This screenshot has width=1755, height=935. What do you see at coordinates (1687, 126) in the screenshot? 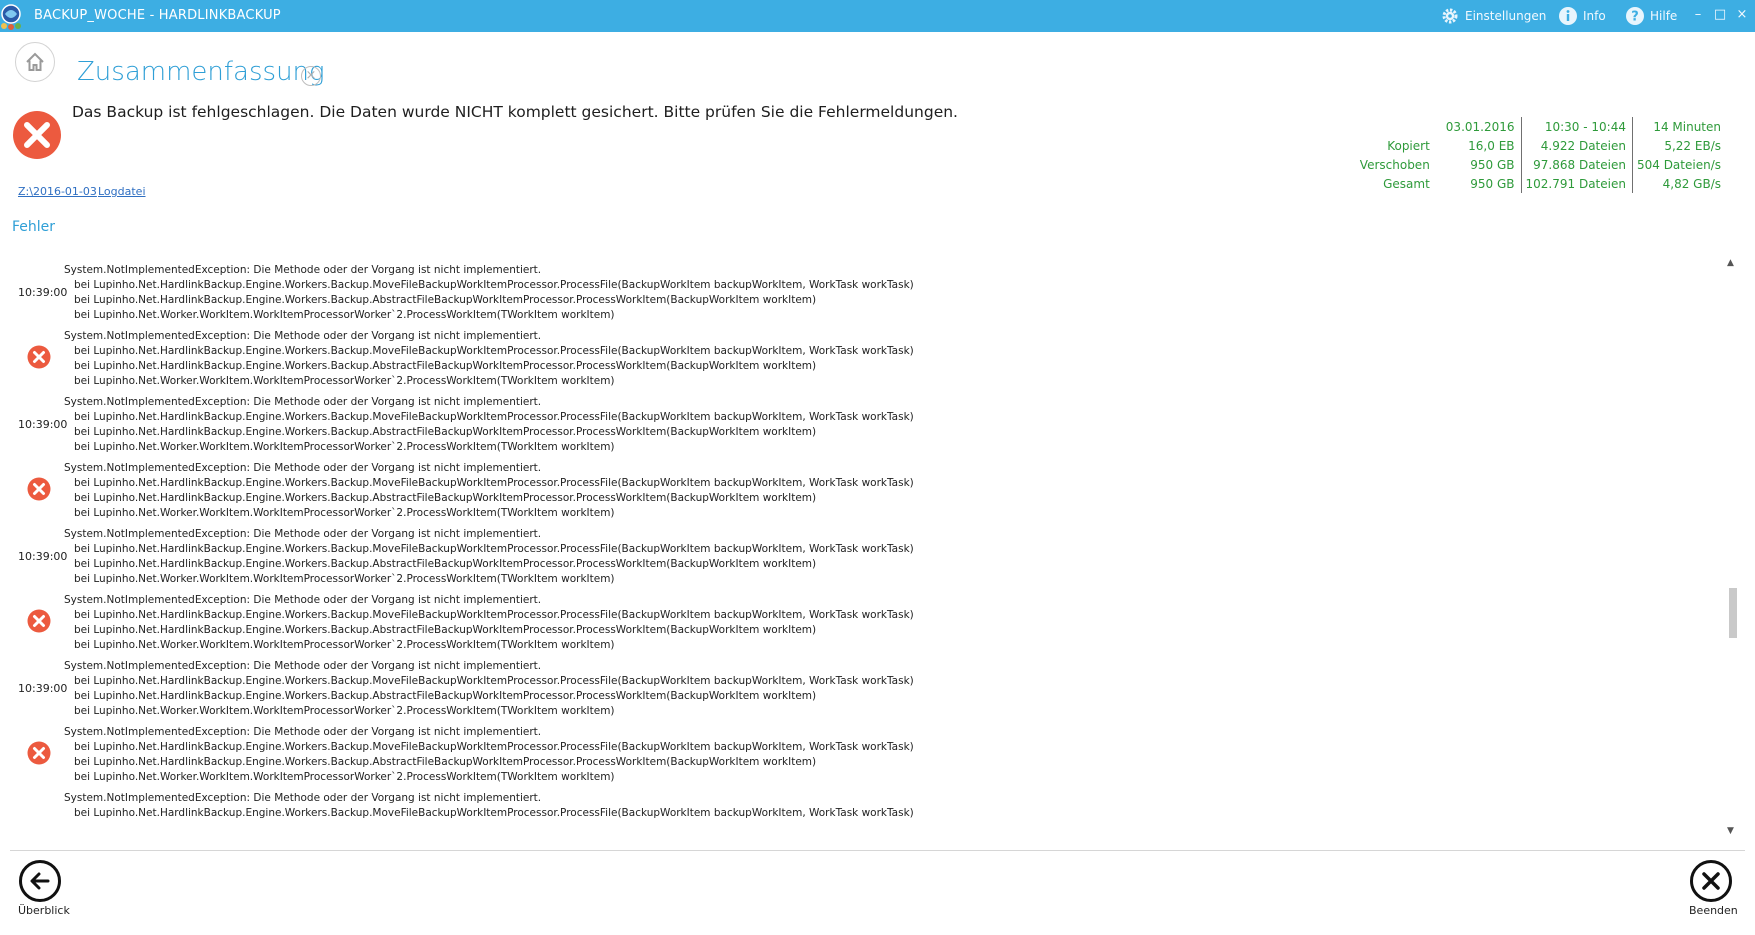
I see `stats-duration: 14 Minuten` at bounding box center [1687, 126].